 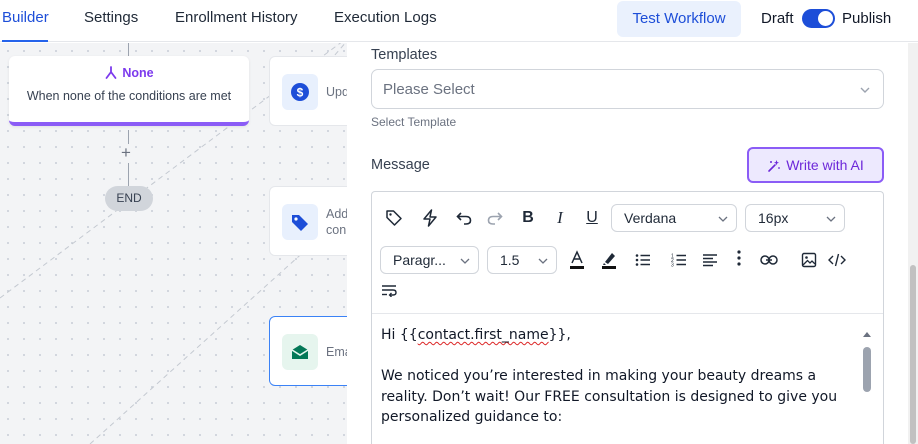 I want to click on workflow-node-add-tag: Add con, so click(x=308, y=221).